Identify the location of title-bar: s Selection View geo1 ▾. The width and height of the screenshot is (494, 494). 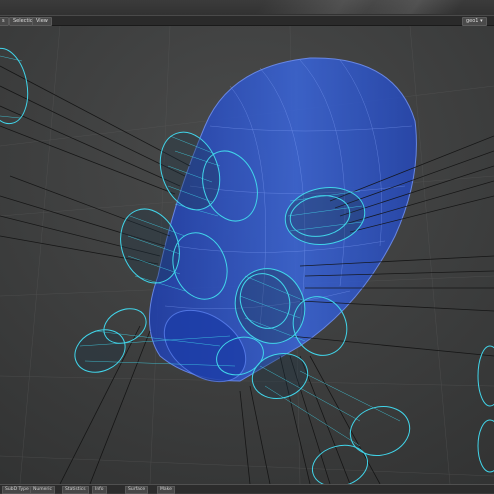
(247, 13).